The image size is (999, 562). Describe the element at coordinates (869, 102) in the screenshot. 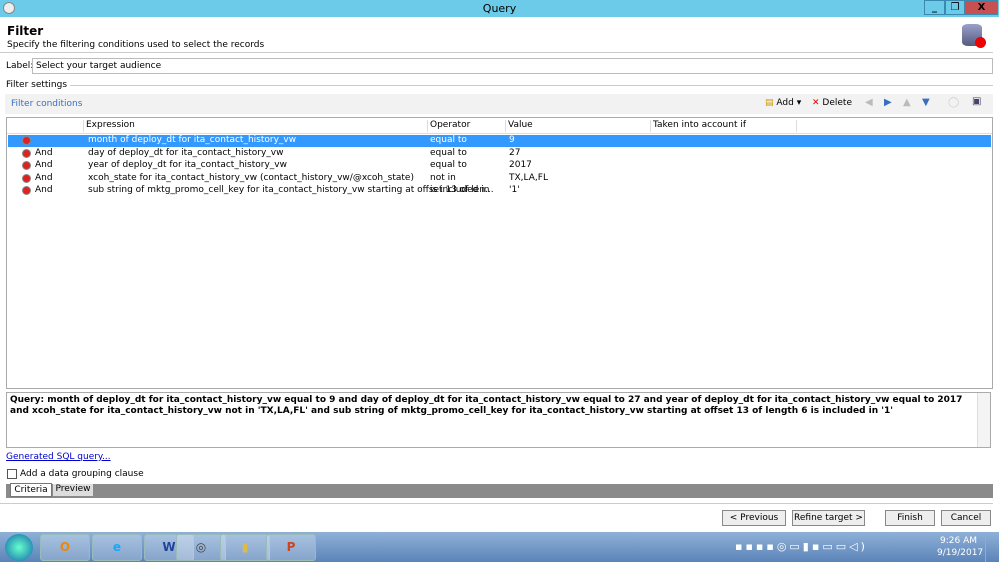

I see `arrow-left-icon: ◀` at that location.